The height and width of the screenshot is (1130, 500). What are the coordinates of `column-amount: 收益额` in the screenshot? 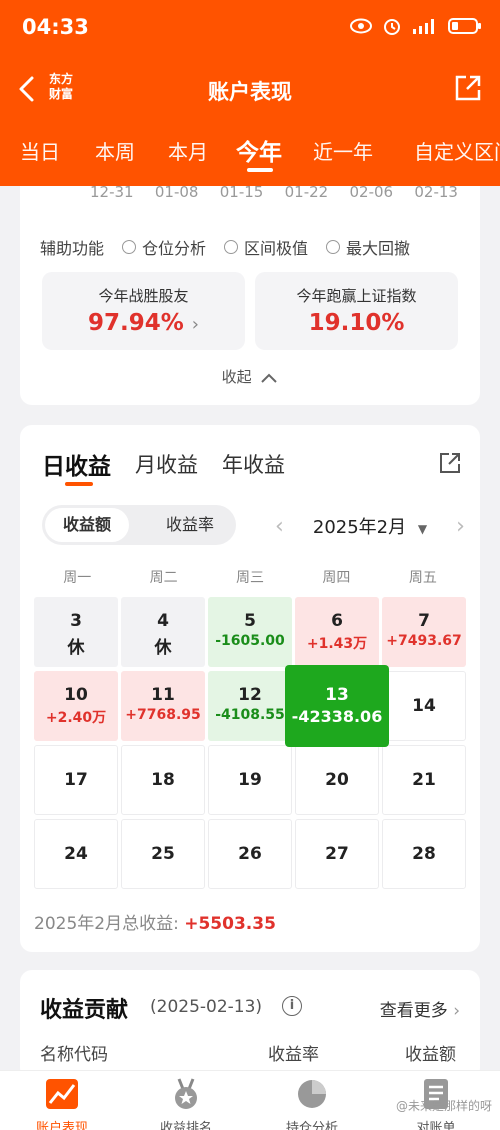 It's located at (430, 1055).